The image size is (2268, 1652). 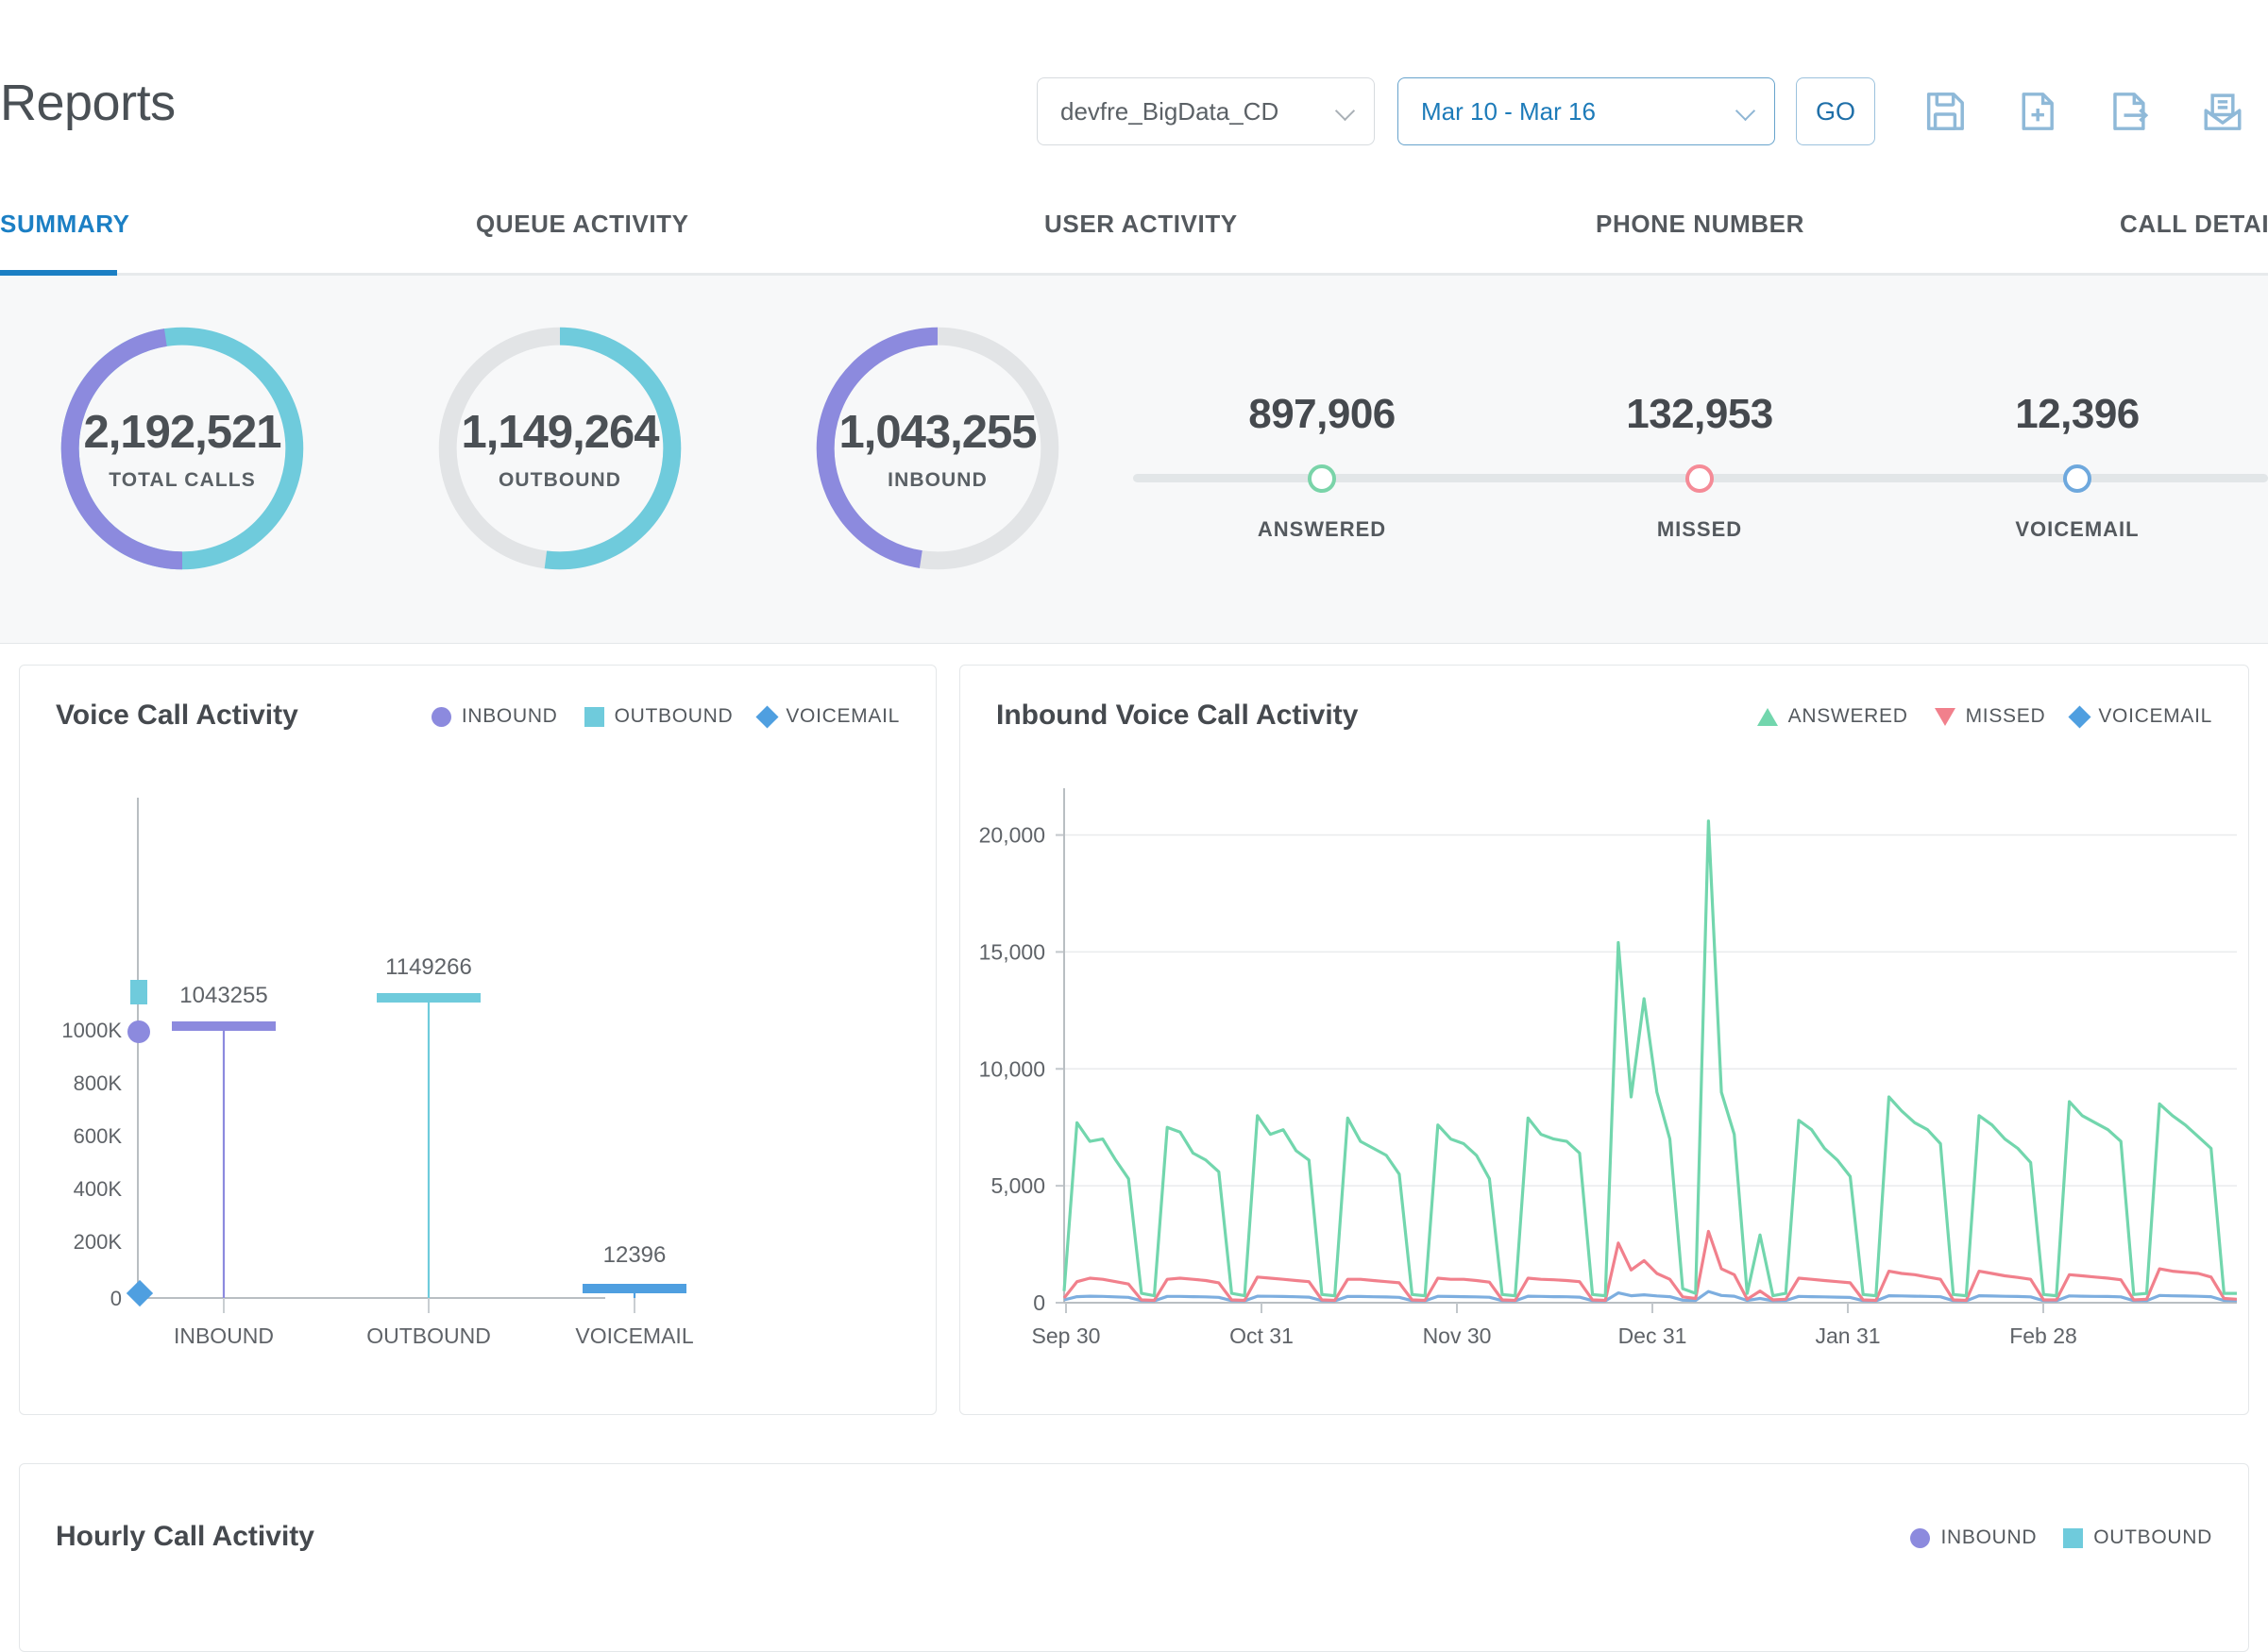 What do you see at coordinates (185, 1537) in the screenshot?
I see `card-title: Hourly Call Activity` at bounding box center [185, 1537].